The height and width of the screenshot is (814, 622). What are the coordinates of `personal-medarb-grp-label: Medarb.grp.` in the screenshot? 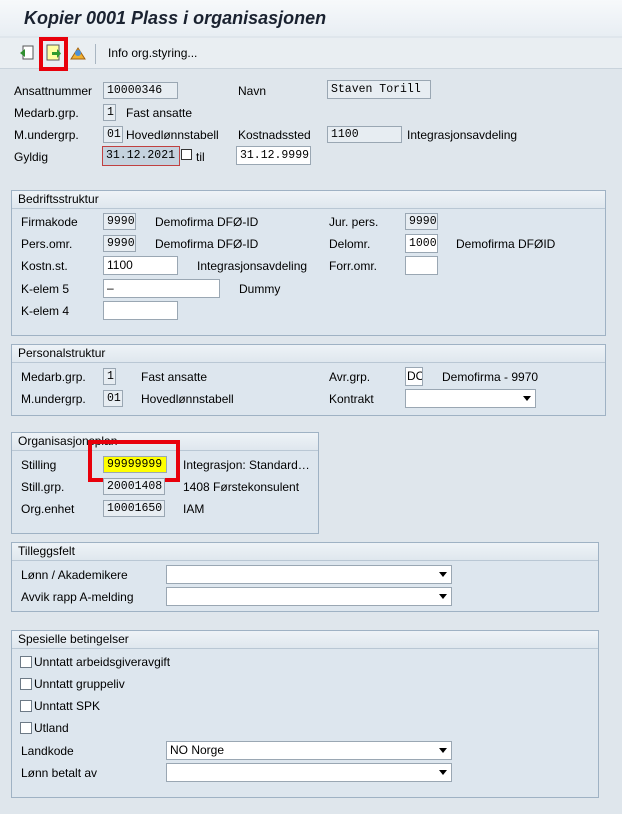 It's located at (53, 377).